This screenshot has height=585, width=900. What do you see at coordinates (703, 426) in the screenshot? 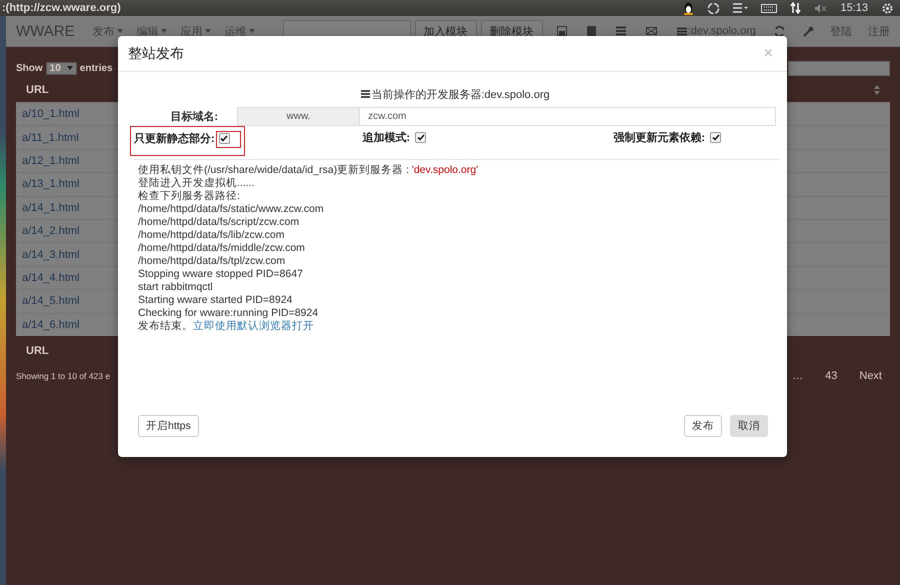
I see `dialog-button: 发布` at bounding box center [703, 426].